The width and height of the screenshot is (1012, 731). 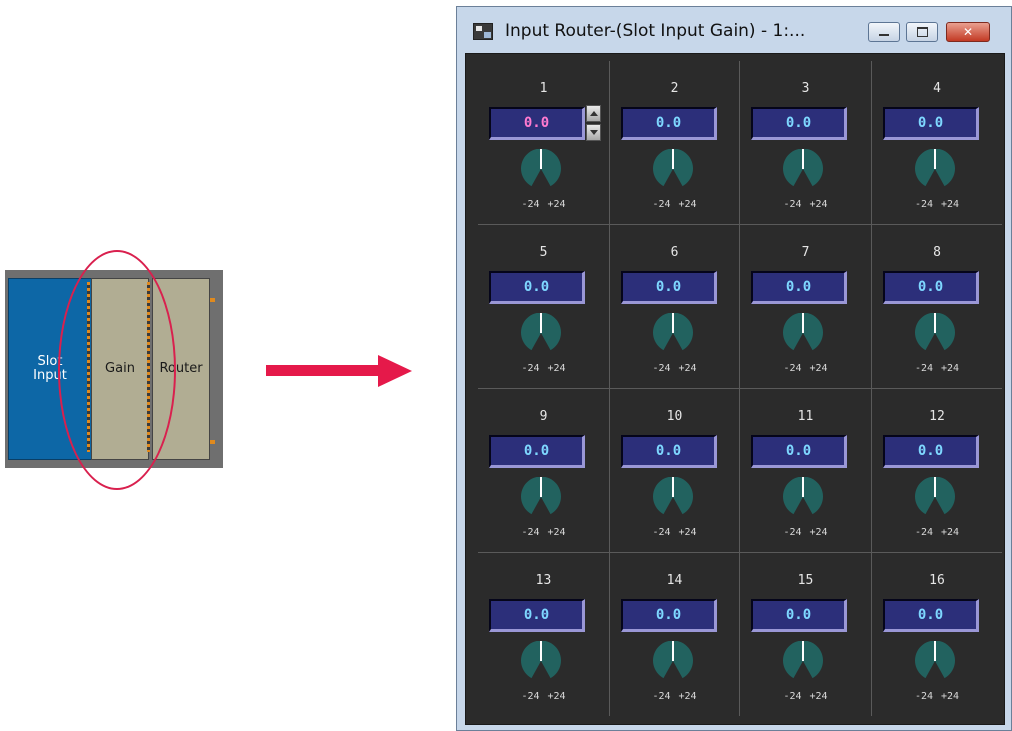 I want to click on channel-number: 13, so click(x=543, y=580).